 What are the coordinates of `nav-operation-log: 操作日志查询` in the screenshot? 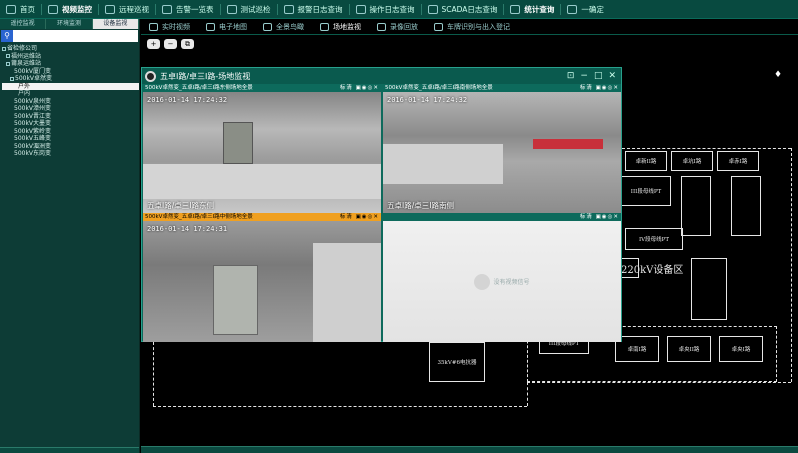 It's located at (385, 9).